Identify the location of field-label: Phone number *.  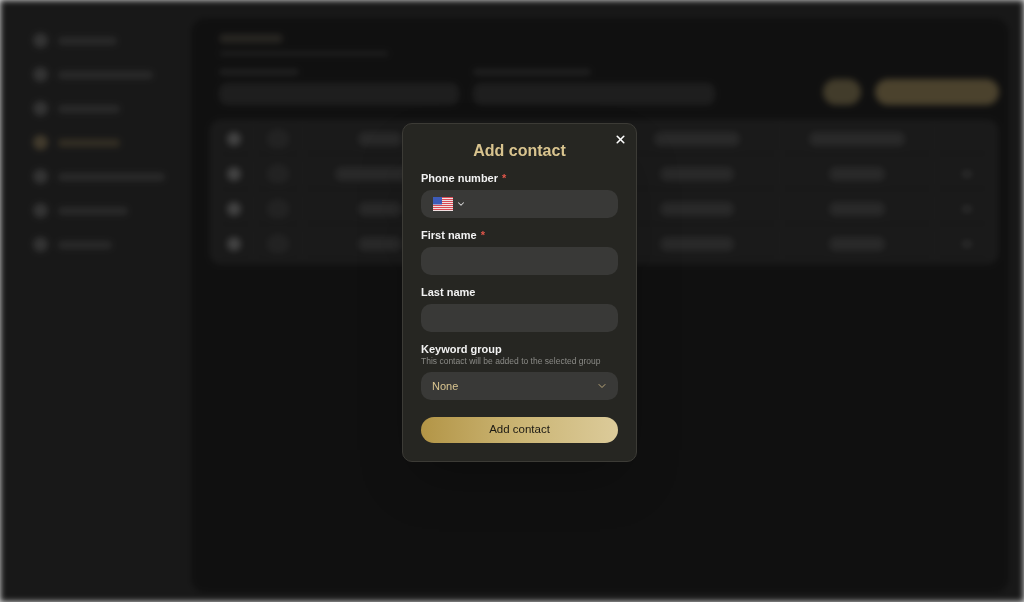
(464, 178).